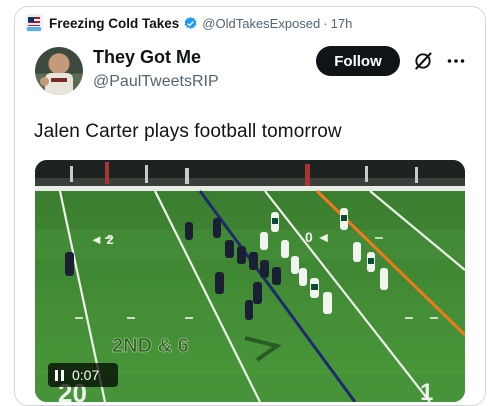  I want to click on verified-icon, so click(190, 22).